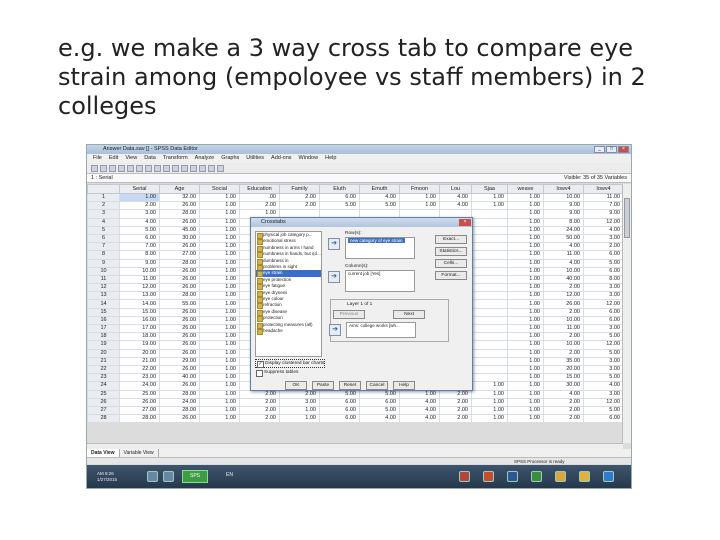  Describe the element at coordinates (603, 206) in the screenshot. I see `data-cell: 7.00` at that location.